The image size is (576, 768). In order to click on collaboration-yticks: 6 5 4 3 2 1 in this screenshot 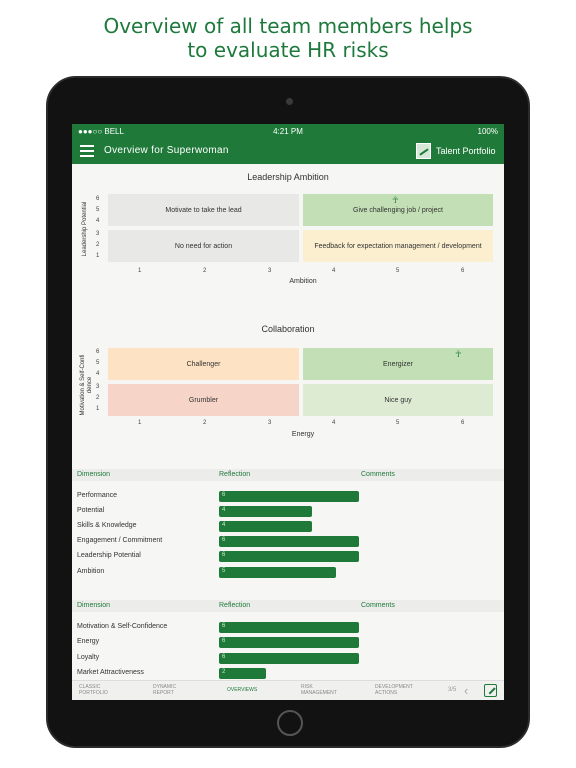, I will do `click(101, 384)`.